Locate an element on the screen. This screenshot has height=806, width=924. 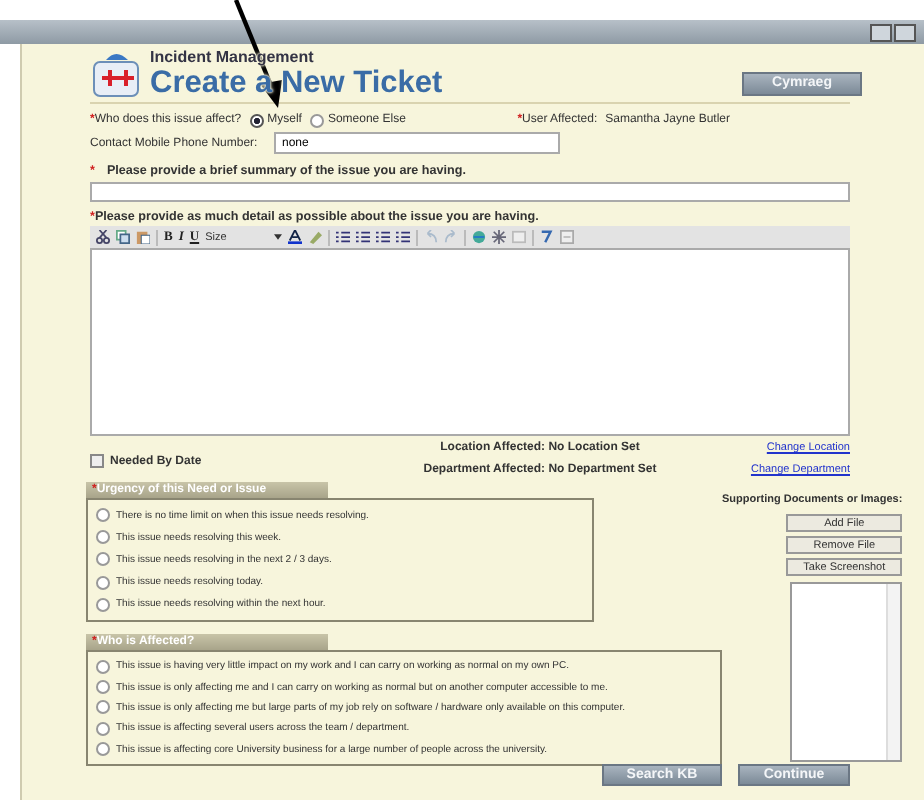
image-icon is located at coordinates (518, 237).